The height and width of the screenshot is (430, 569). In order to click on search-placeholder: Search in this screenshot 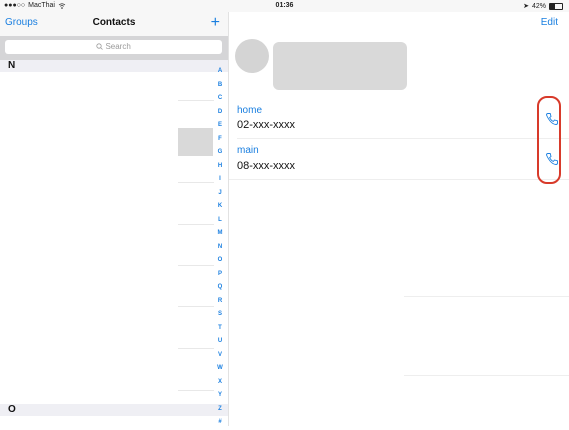, I will do `click(118, 46)`.